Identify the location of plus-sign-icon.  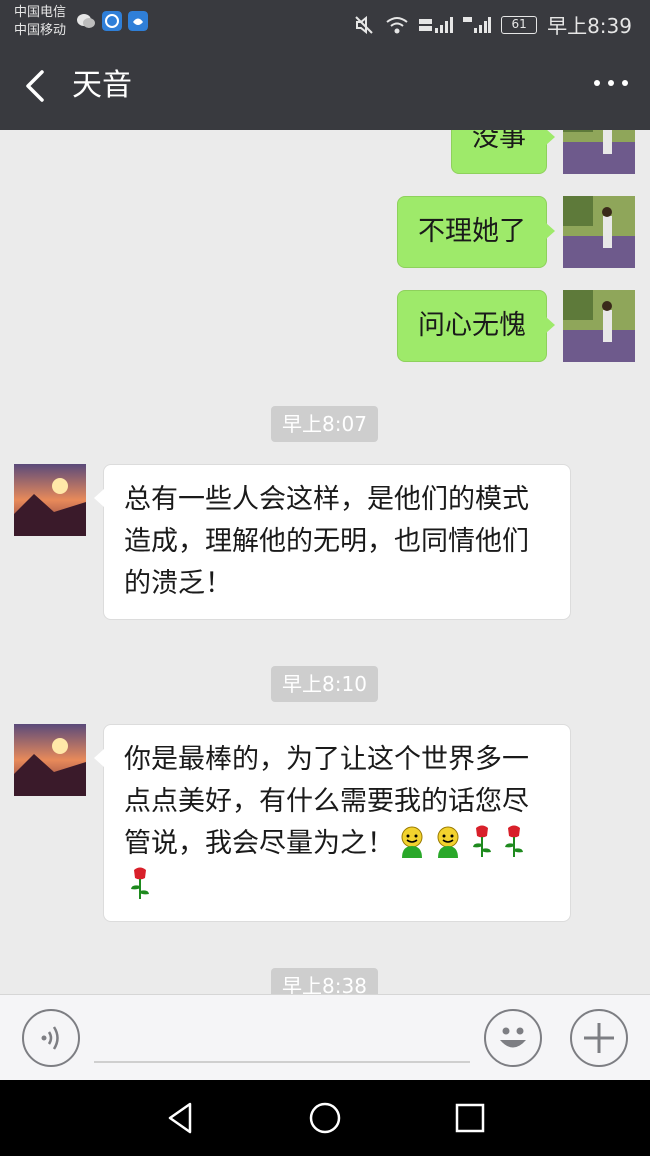
(599, 1038).